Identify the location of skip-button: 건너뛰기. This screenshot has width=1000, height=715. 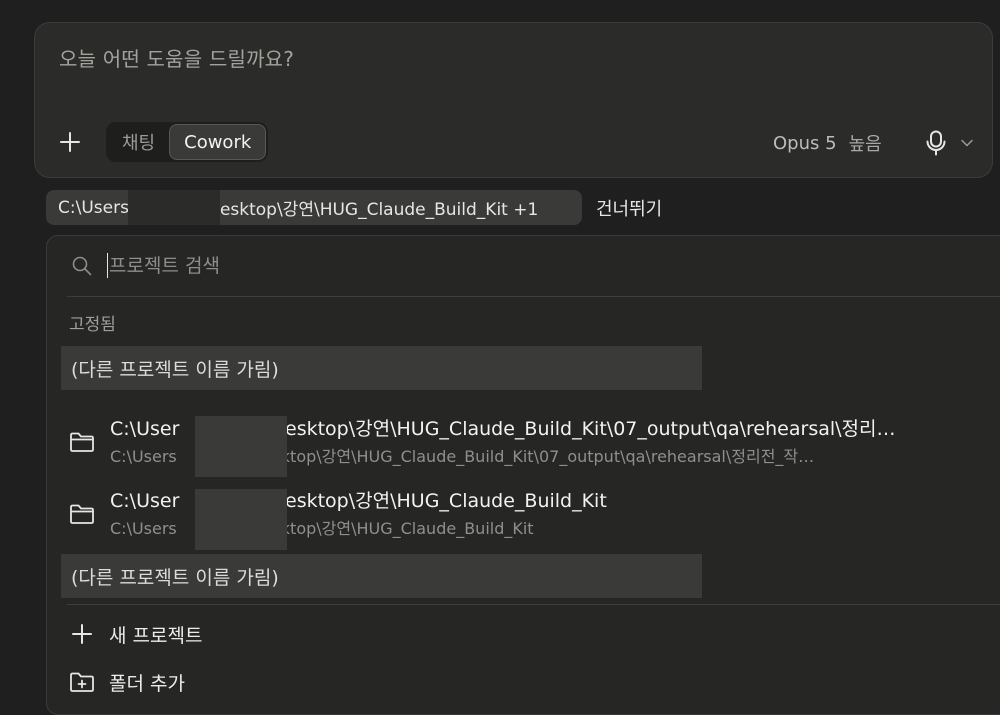
(629, 208).